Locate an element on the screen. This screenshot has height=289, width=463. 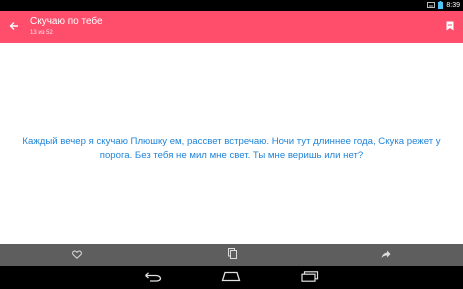
bookmark-button is located at coordinates (450, 27).